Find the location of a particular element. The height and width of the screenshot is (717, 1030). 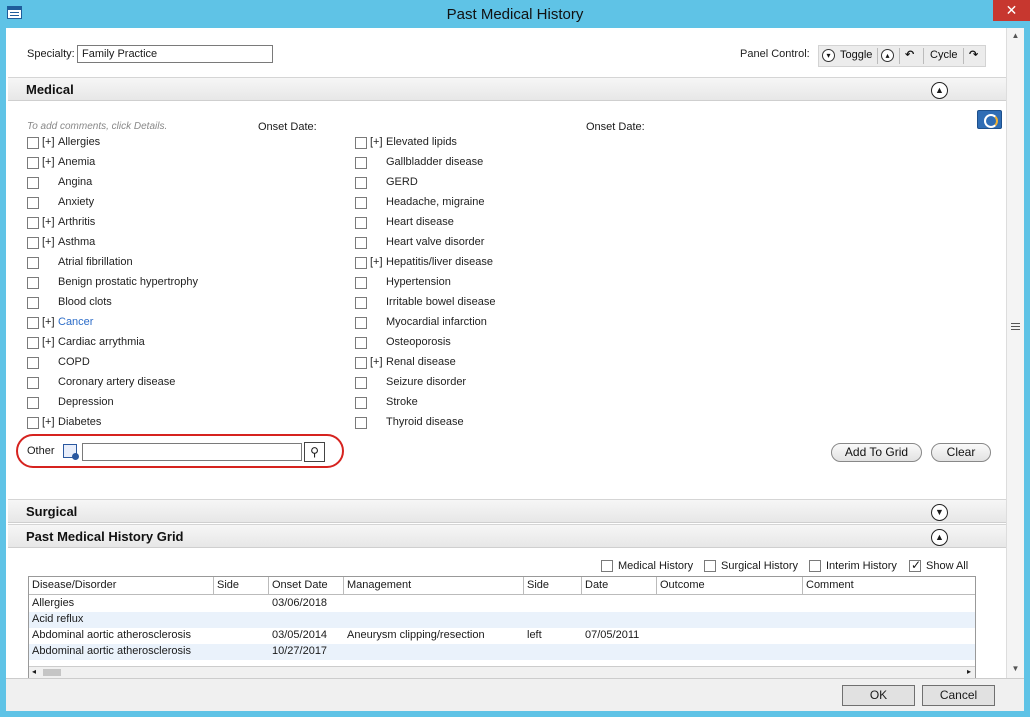

cancel-button: Cancel is located at coordinates (958, 695).